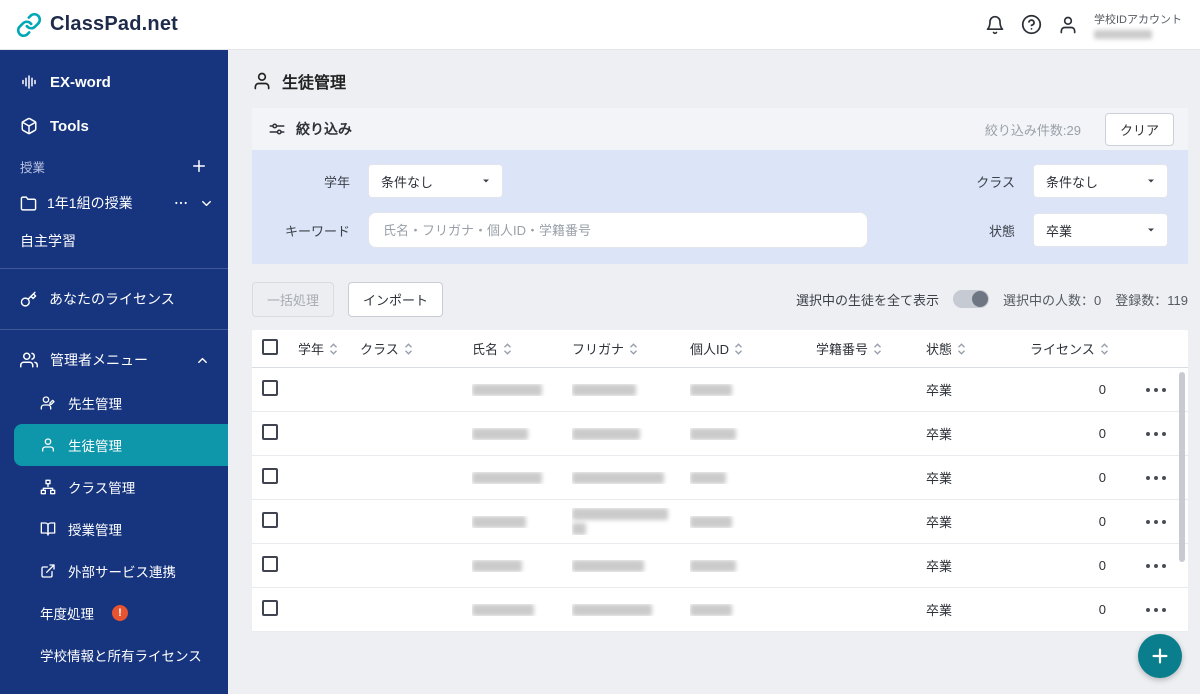 The width and height of the screenshot is (1200, 694). I want to click on show-selected-toggle, so click(971, 299).